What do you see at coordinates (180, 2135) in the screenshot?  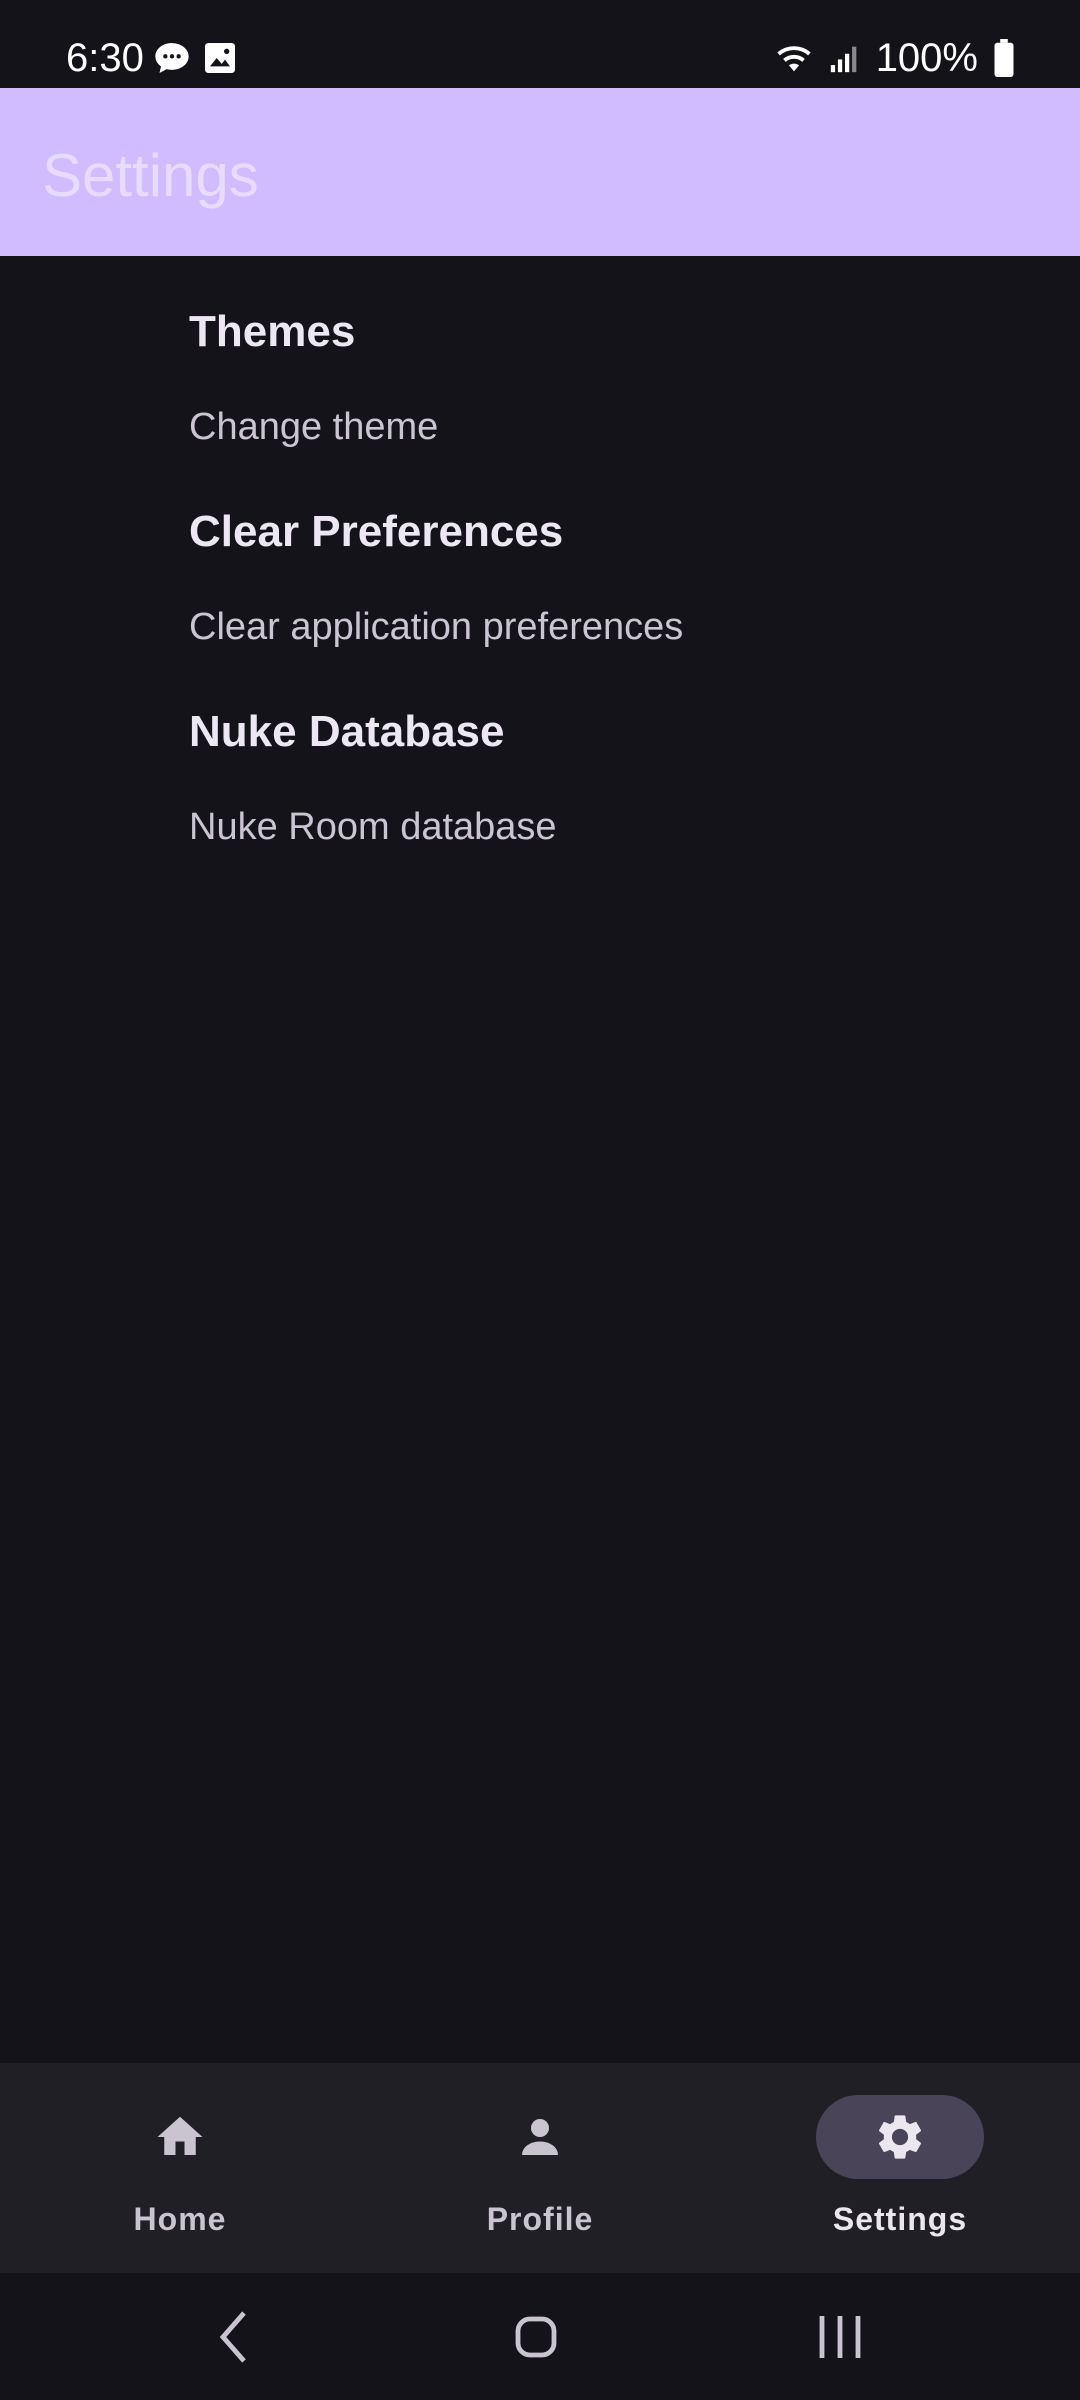 I see `home-icon` at bounding box center [180, 2135].